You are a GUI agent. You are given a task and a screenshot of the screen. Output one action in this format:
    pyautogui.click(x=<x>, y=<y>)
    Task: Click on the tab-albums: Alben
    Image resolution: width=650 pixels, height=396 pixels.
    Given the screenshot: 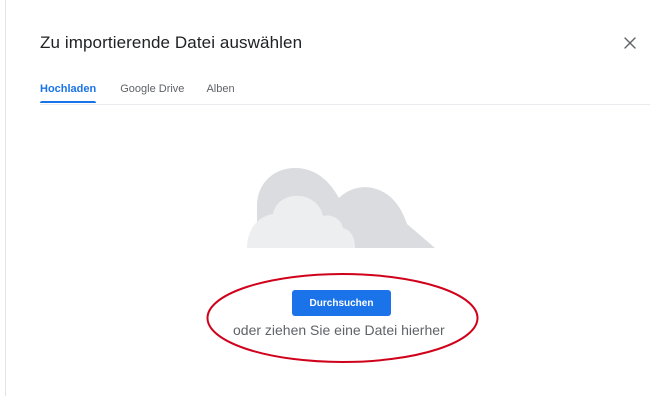 What is the action you would take?
    pyautogui.click(x=220, y=93)
    